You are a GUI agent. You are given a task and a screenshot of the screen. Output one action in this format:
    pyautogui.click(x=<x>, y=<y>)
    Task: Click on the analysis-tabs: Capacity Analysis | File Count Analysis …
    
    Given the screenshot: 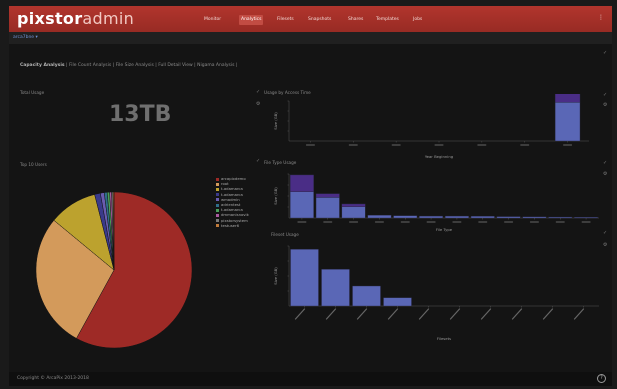 What is the action you would take?
    pyautogui.click(x=128, y=65)
    